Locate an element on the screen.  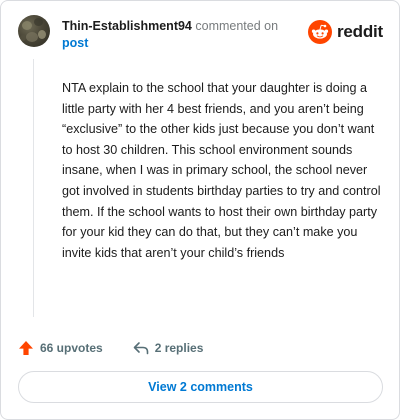
replies-count: 2 replies is located at coordinates (179, 348).